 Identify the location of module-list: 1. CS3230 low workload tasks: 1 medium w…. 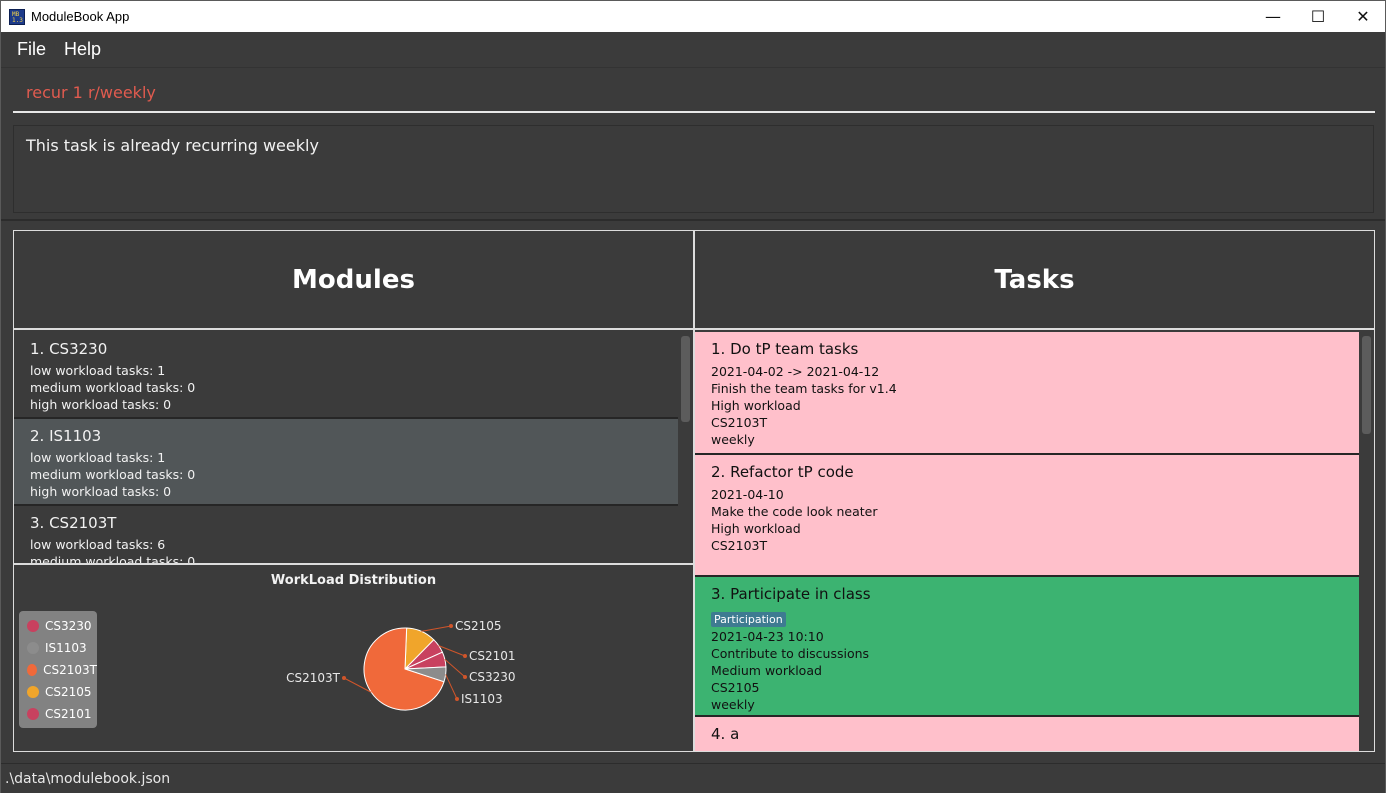
(346, 448).